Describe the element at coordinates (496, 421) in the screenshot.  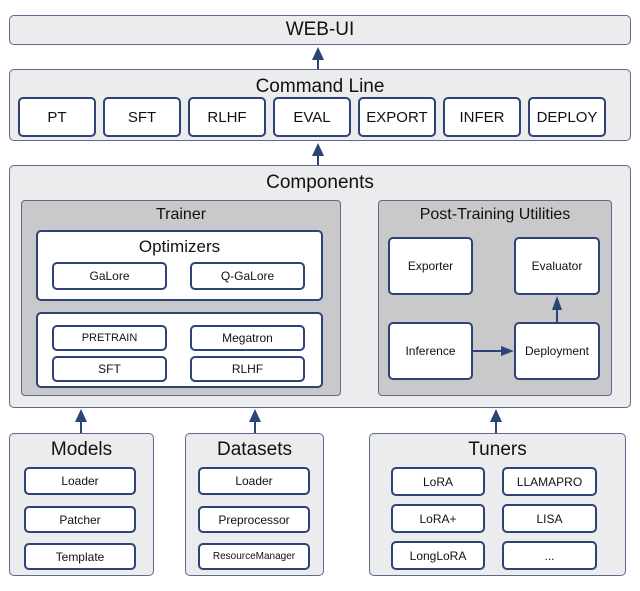
I see `arrow-tuners-to-components` at that location.